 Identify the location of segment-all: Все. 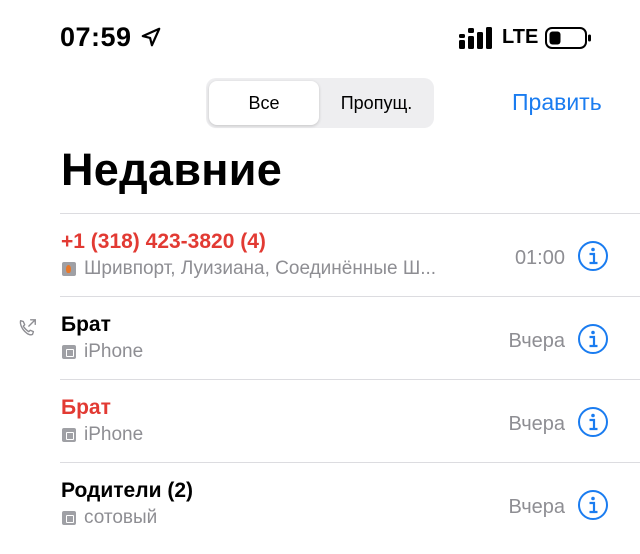
(264, 103).